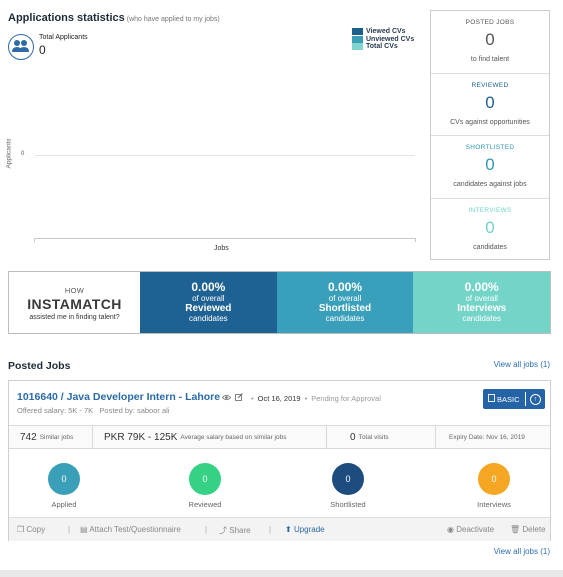 The image size is (563, 577). What do you see at coordinates (21, 47) in the screenshot?
I see `users-icon` at bounding box center [21, 47].